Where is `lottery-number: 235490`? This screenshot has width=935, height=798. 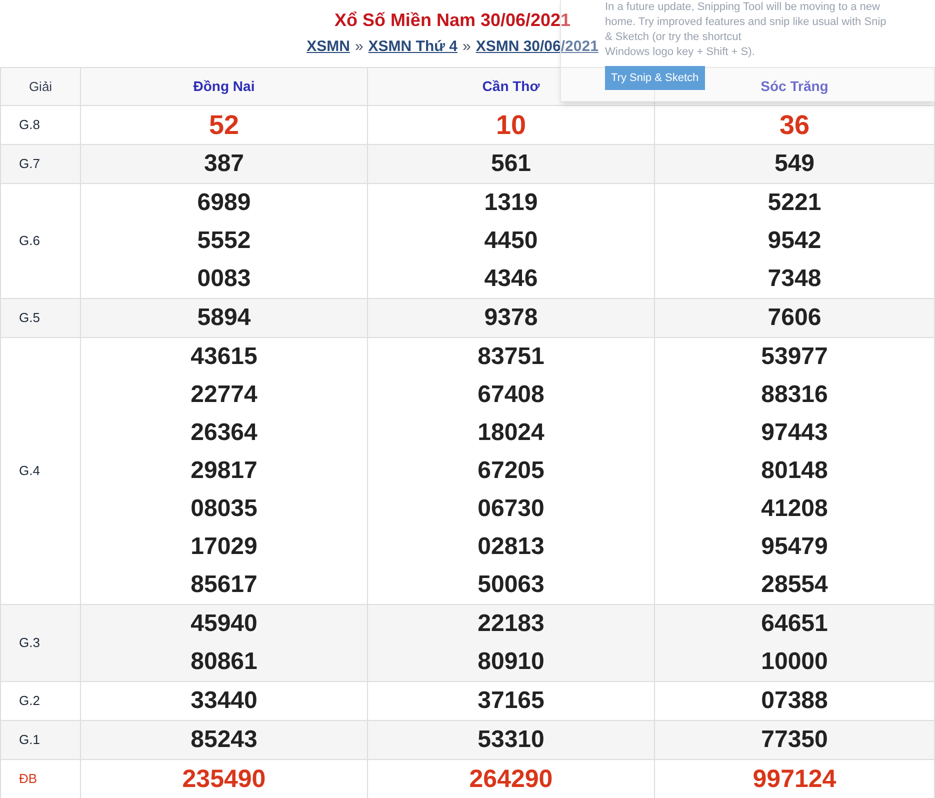 lottery-number: 235490 is located at coordinates (224, 779).